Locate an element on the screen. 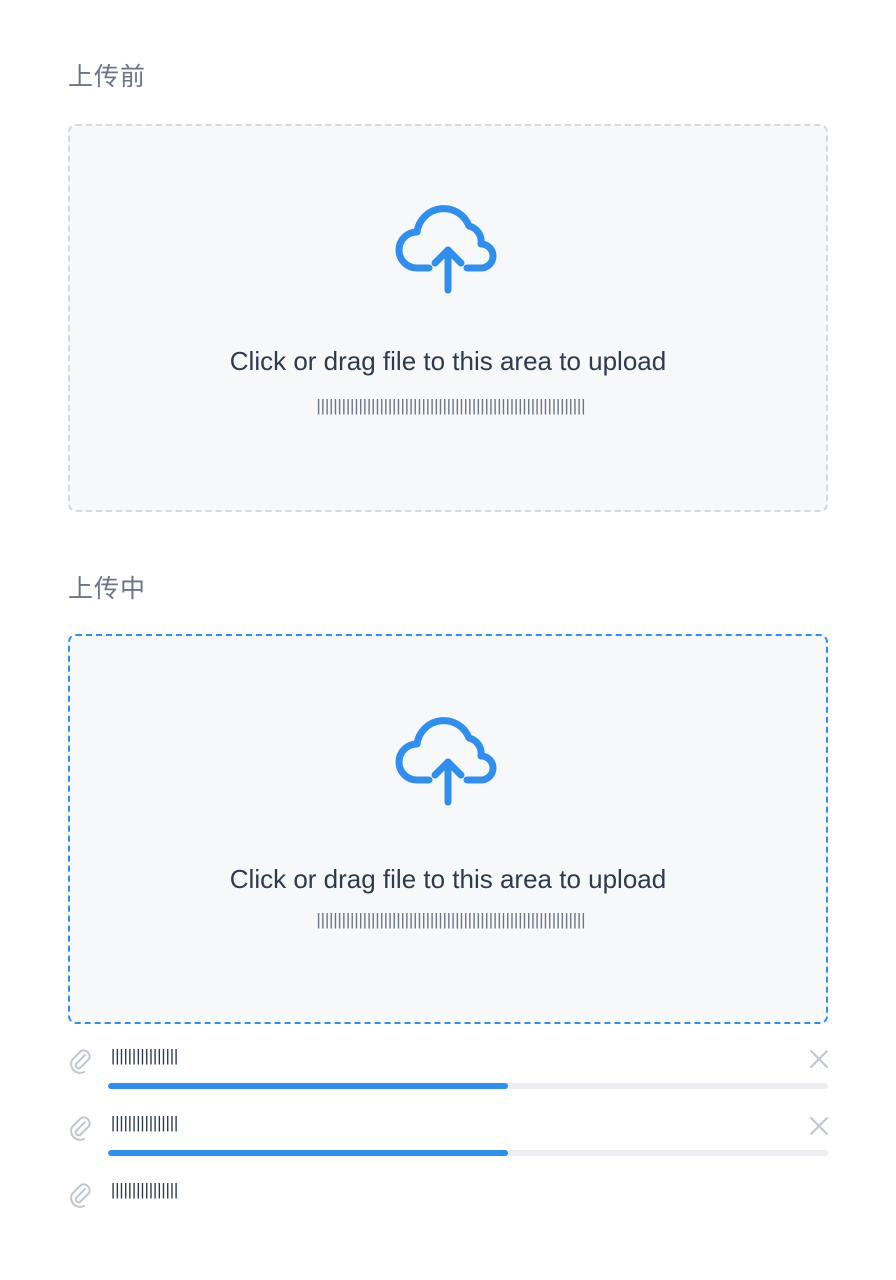  file-item-0: |||||||||||||||| is located at coordinates (448, 1067).